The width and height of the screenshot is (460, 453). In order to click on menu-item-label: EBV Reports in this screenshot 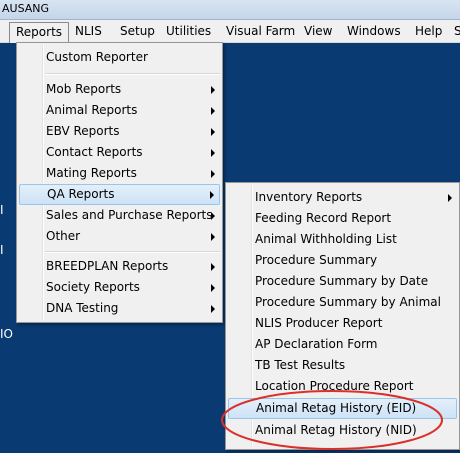, I will do `click(83, 131)`.